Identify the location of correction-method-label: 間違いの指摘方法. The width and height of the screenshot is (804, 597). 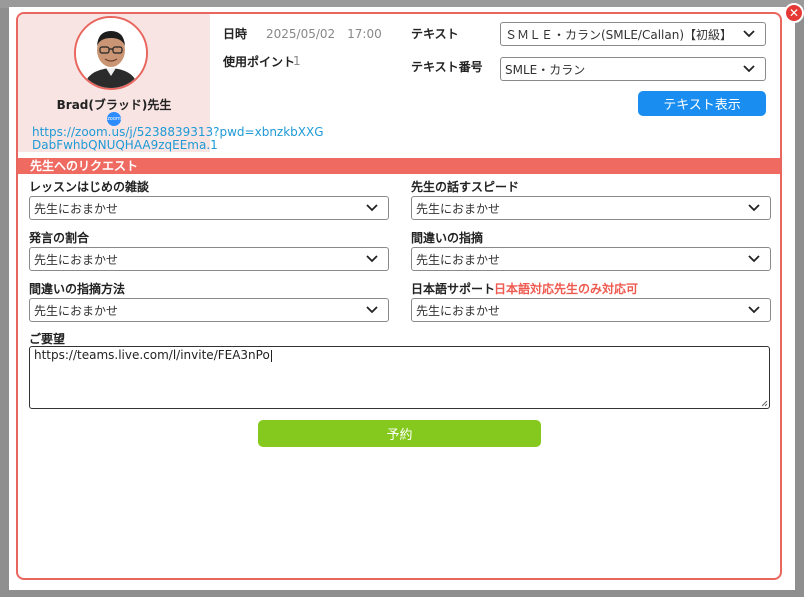
(77, 289).